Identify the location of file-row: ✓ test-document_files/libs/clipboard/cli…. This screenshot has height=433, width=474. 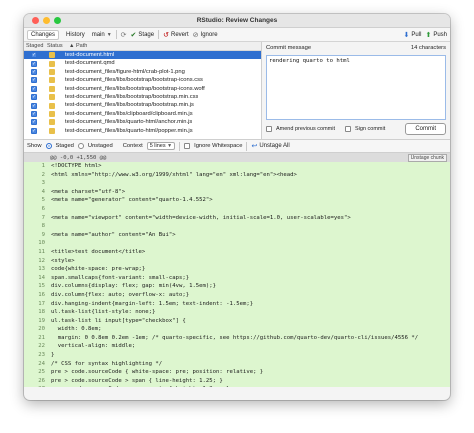
(142, 114).